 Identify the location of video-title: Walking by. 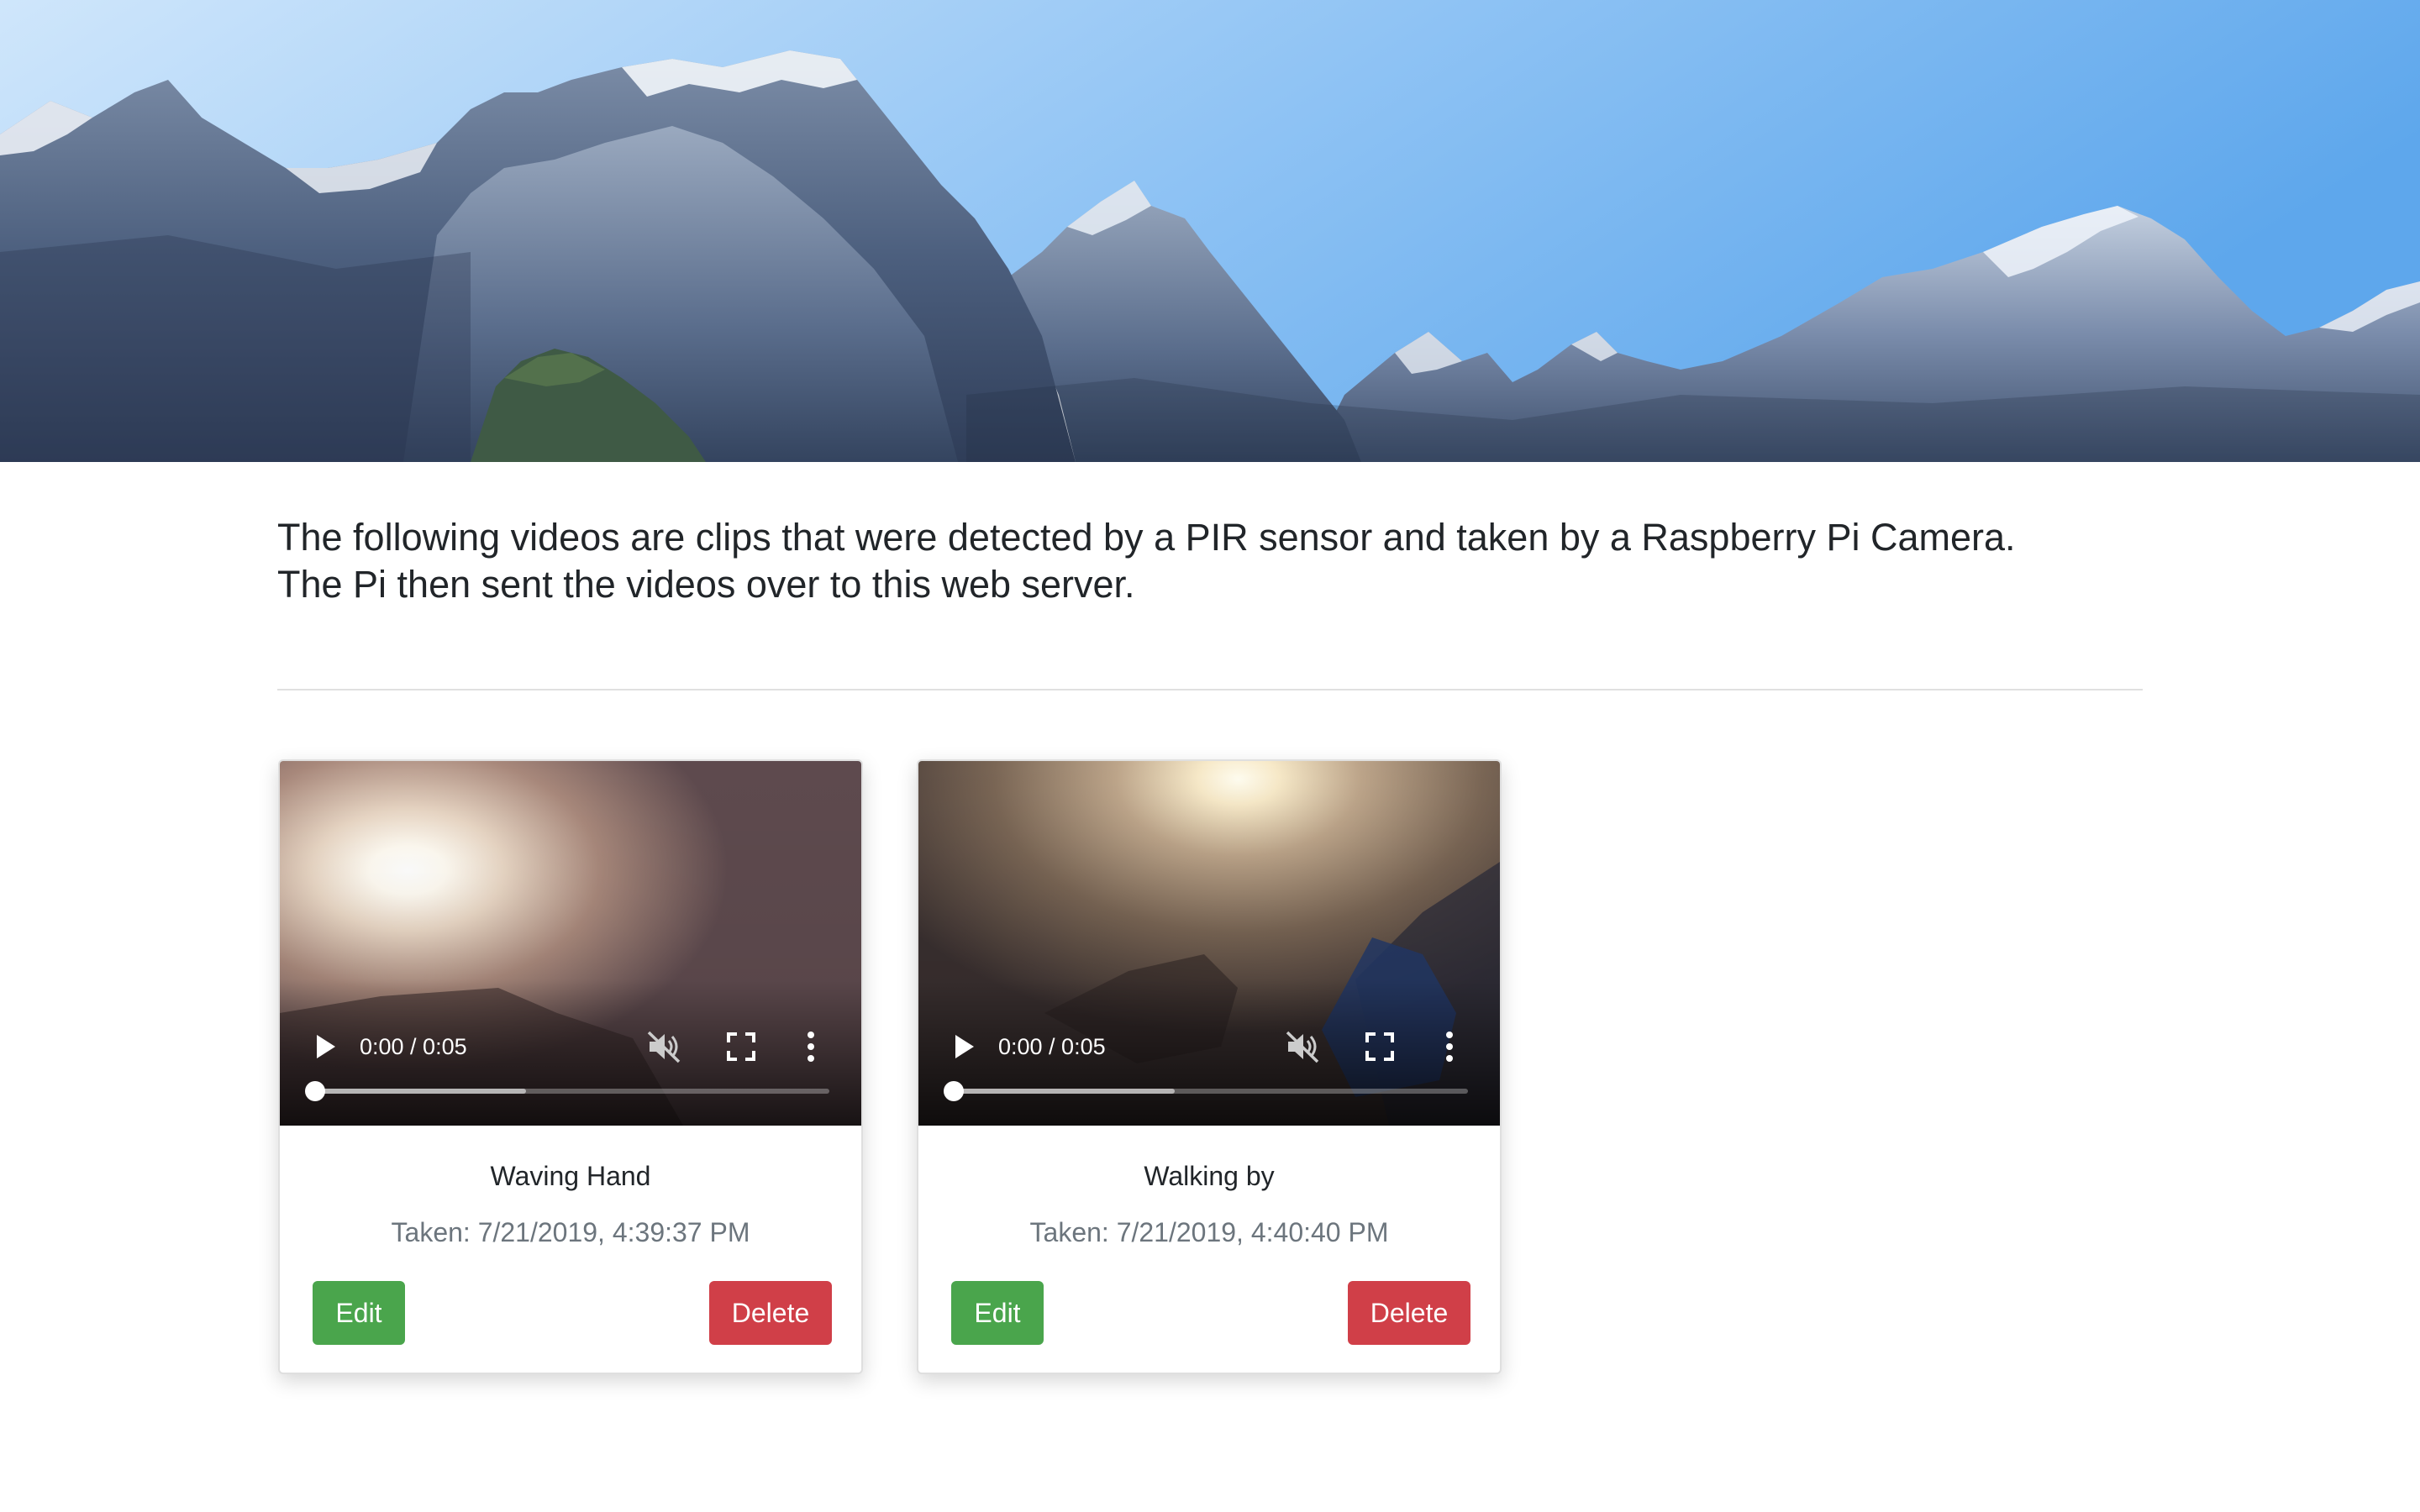
(1209, 1176).